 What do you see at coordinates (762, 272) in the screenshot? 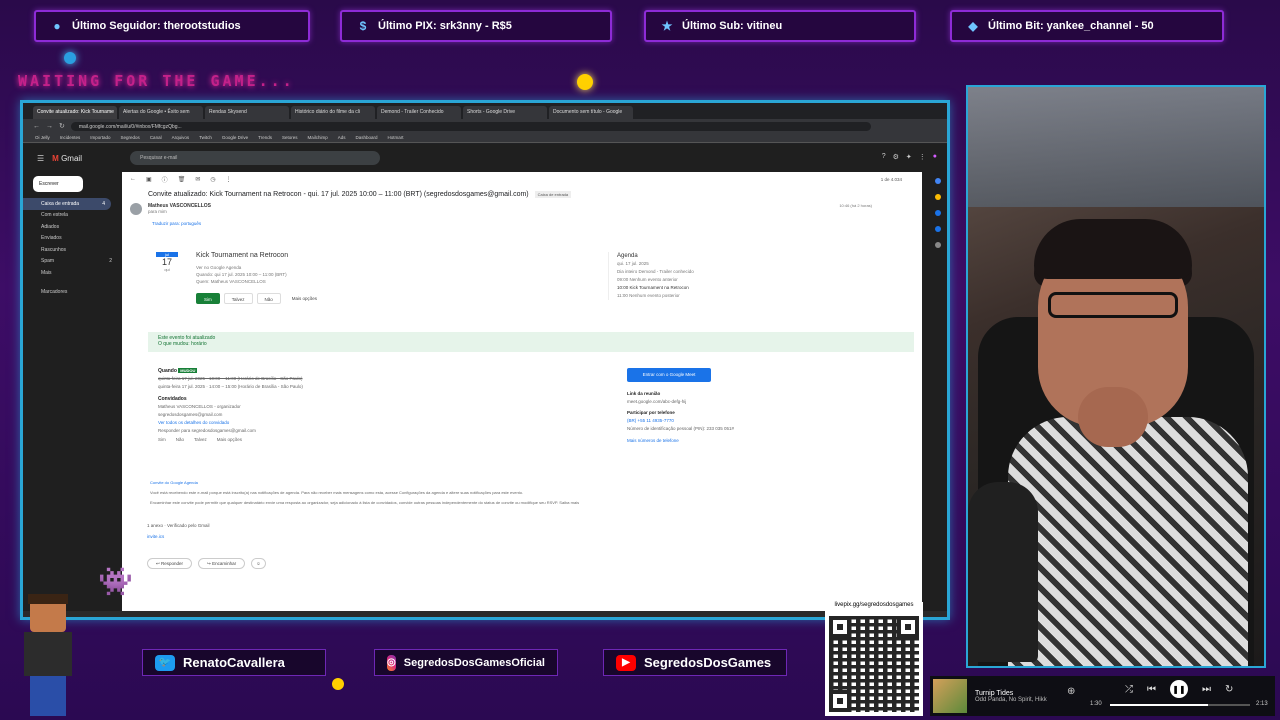
I see `agenda-line: Dia inteiro Demond - Trailer conhecido` at bounding box center [762, 272].